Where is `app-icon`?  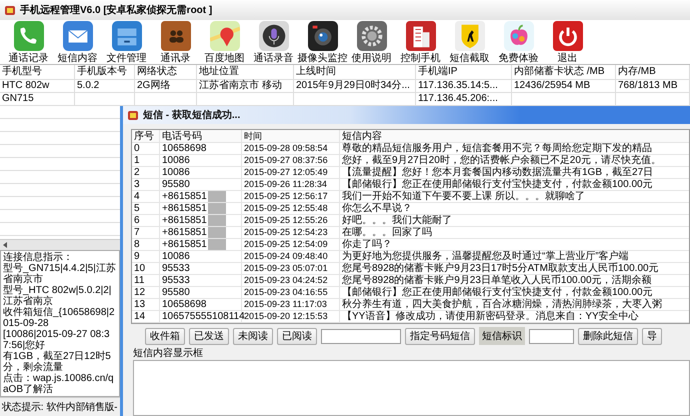
app-icon is located at coordinates (133, 115).